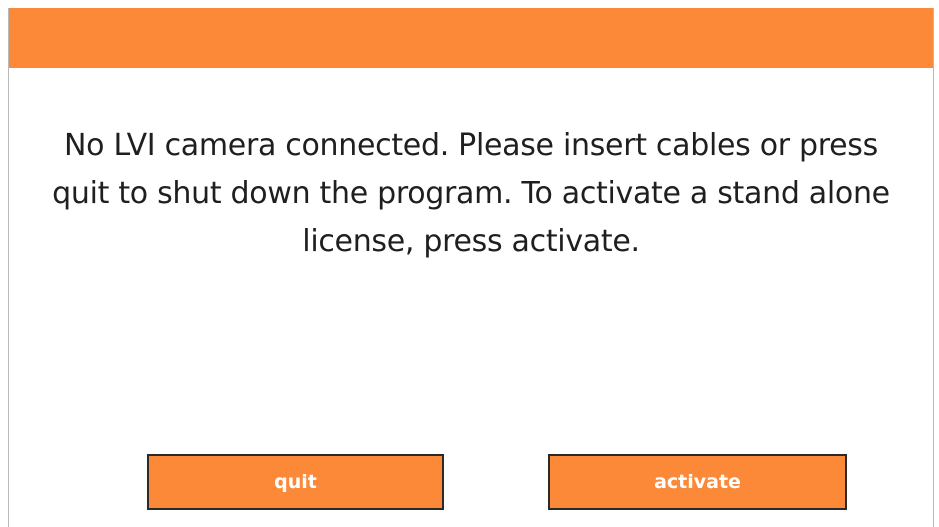  Describe the element at coordinates (295, 482) in the screenshot. I see `quit-button: quit` at that location.